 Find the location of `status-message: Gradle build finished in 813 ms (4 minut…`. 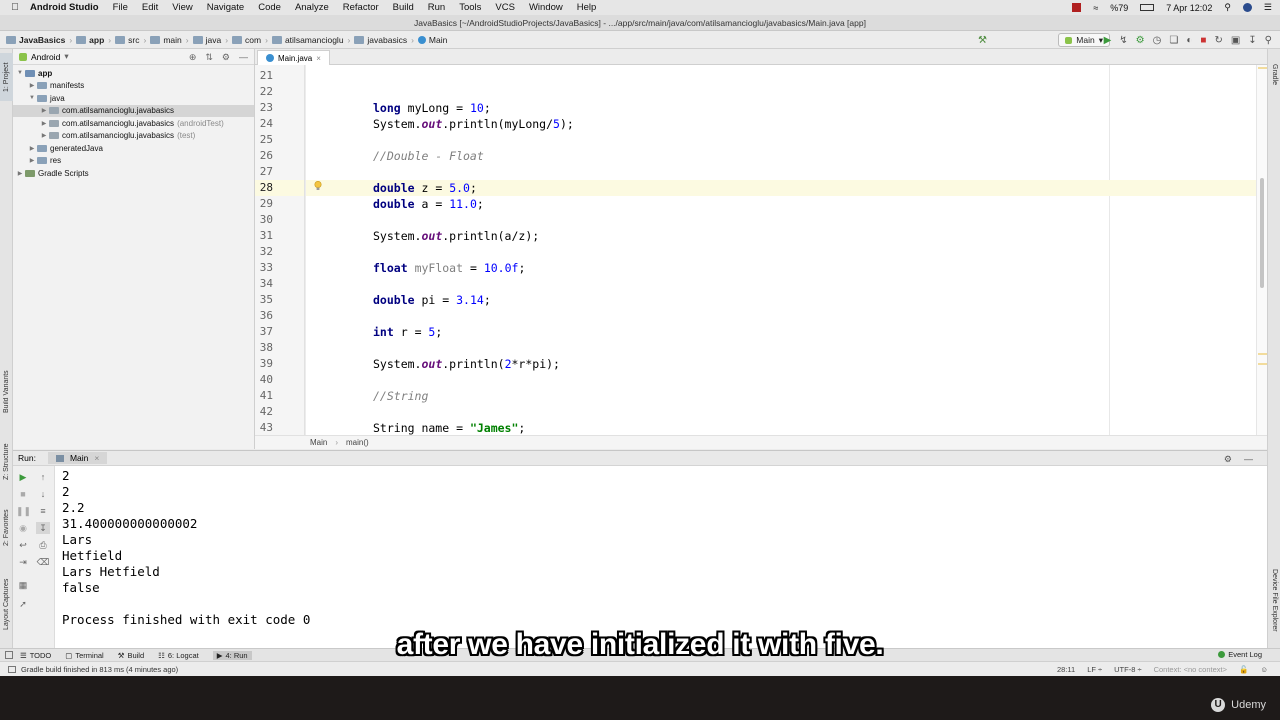

status-message: Gradle build finished in 813 ms (4 minut… is located at coordinates (99, 669).